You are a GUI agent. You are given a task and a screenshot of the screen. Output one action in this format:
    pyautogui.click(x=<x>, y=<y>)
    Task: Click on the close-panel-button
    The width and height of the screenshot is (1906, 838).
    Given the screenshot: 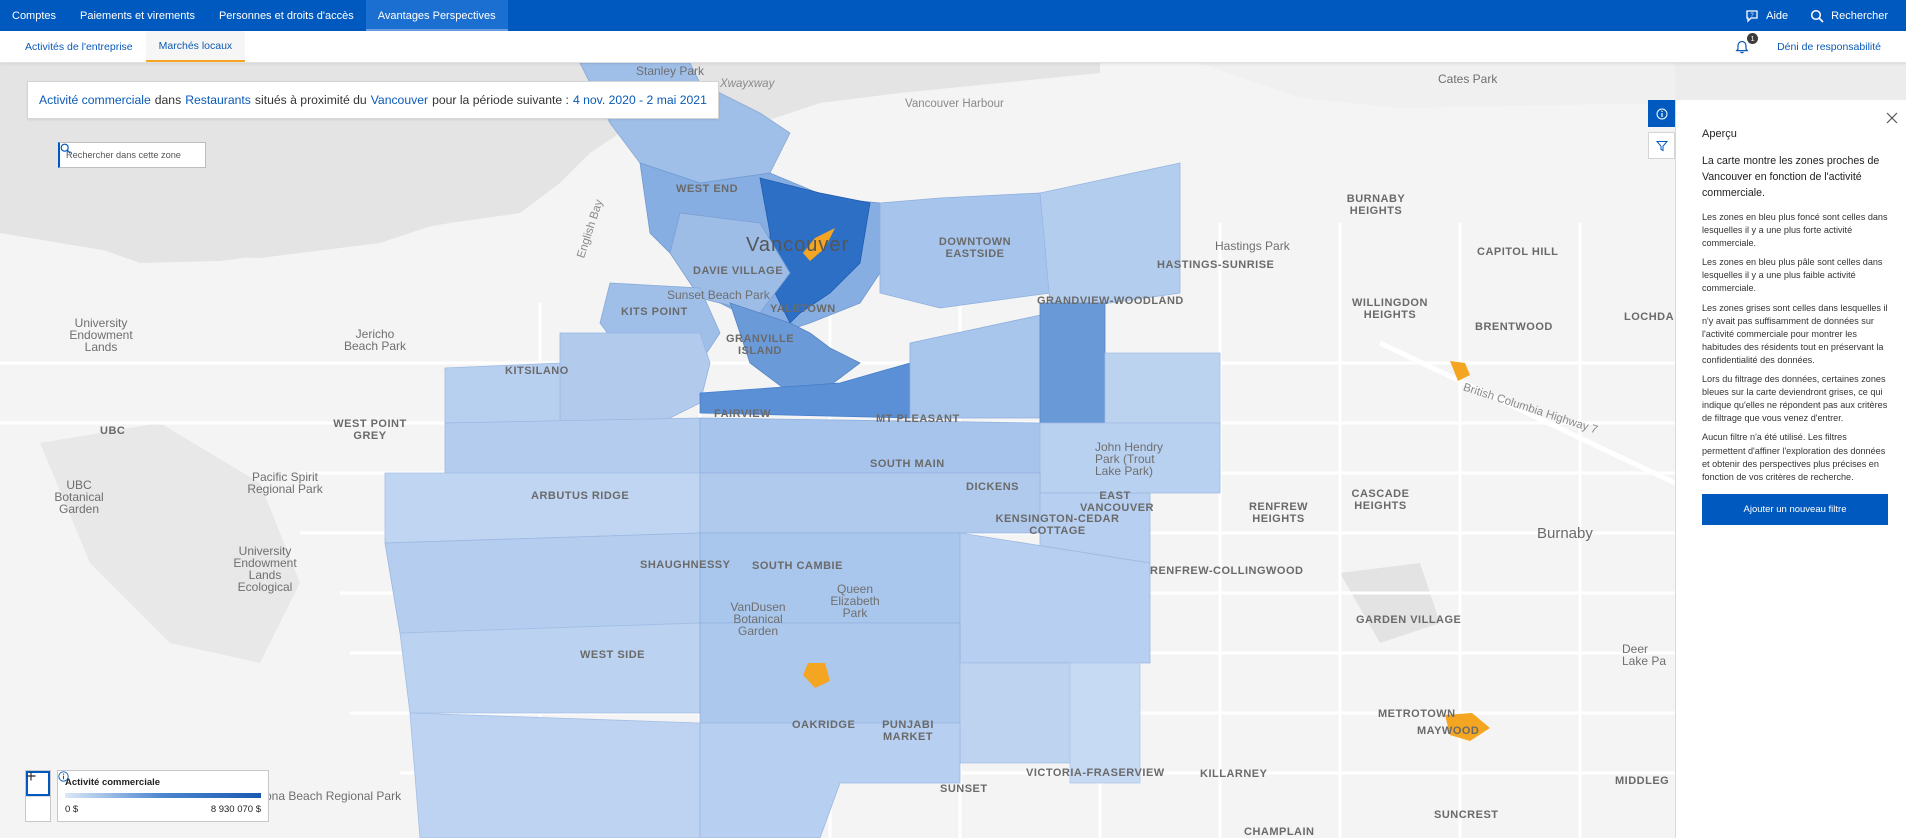 What is the action you would take?
    pyautogui.click(x=1892, y=120)
    